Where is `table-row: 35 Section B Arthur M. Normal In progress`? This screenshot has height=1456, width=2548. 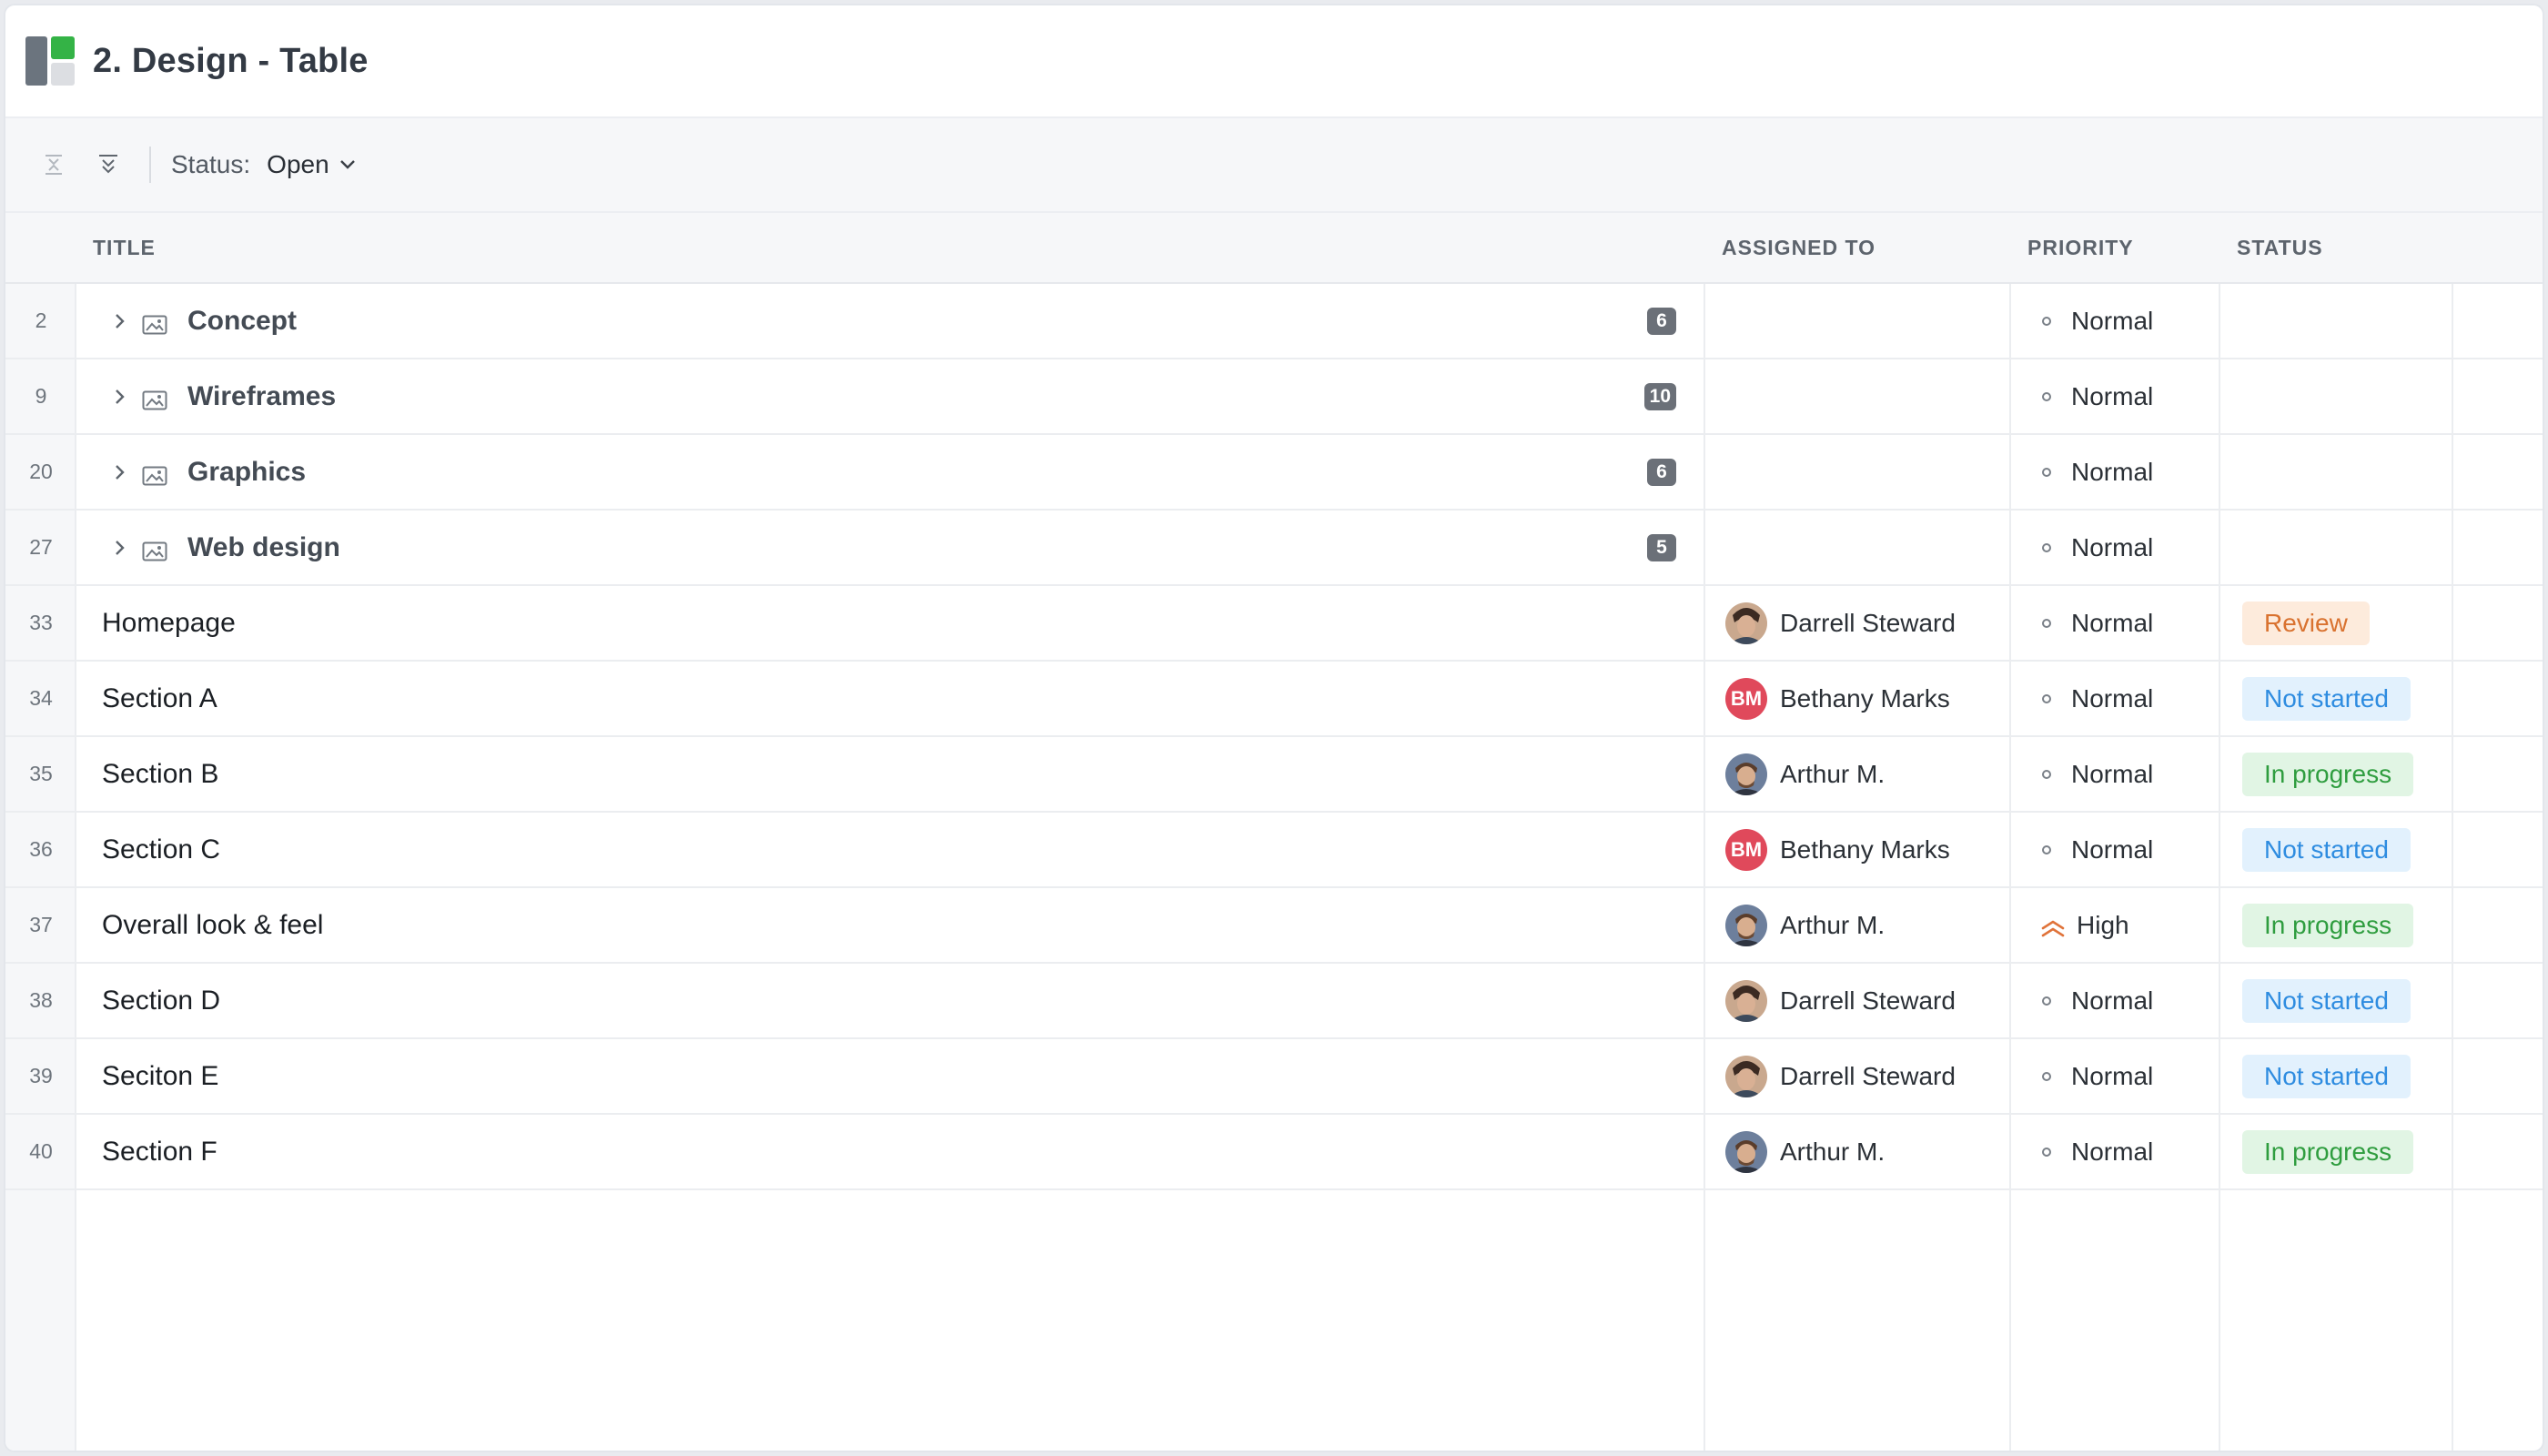 table-row: 35 Section B Arthur M. Normal In progress is located at coordinates (1274, 775).